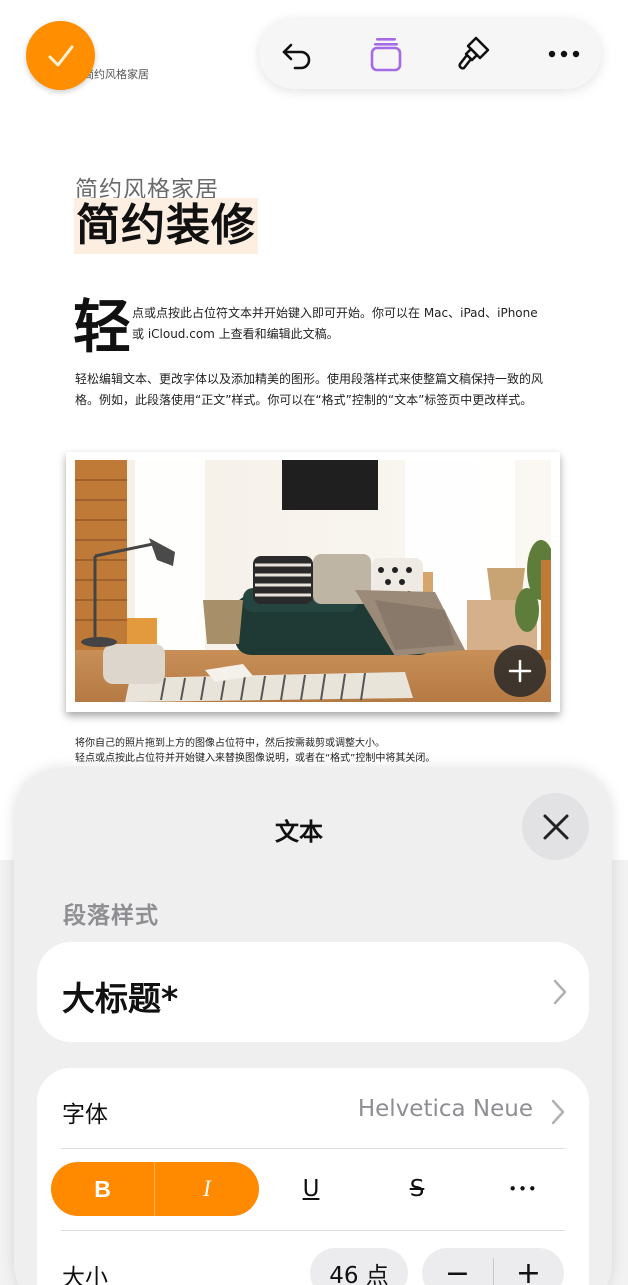 This screenshot has width=628, height=1285. Describe the element at coordinates (102, 327) in the screenshot. I see `drop-cap: 轻` at that location.